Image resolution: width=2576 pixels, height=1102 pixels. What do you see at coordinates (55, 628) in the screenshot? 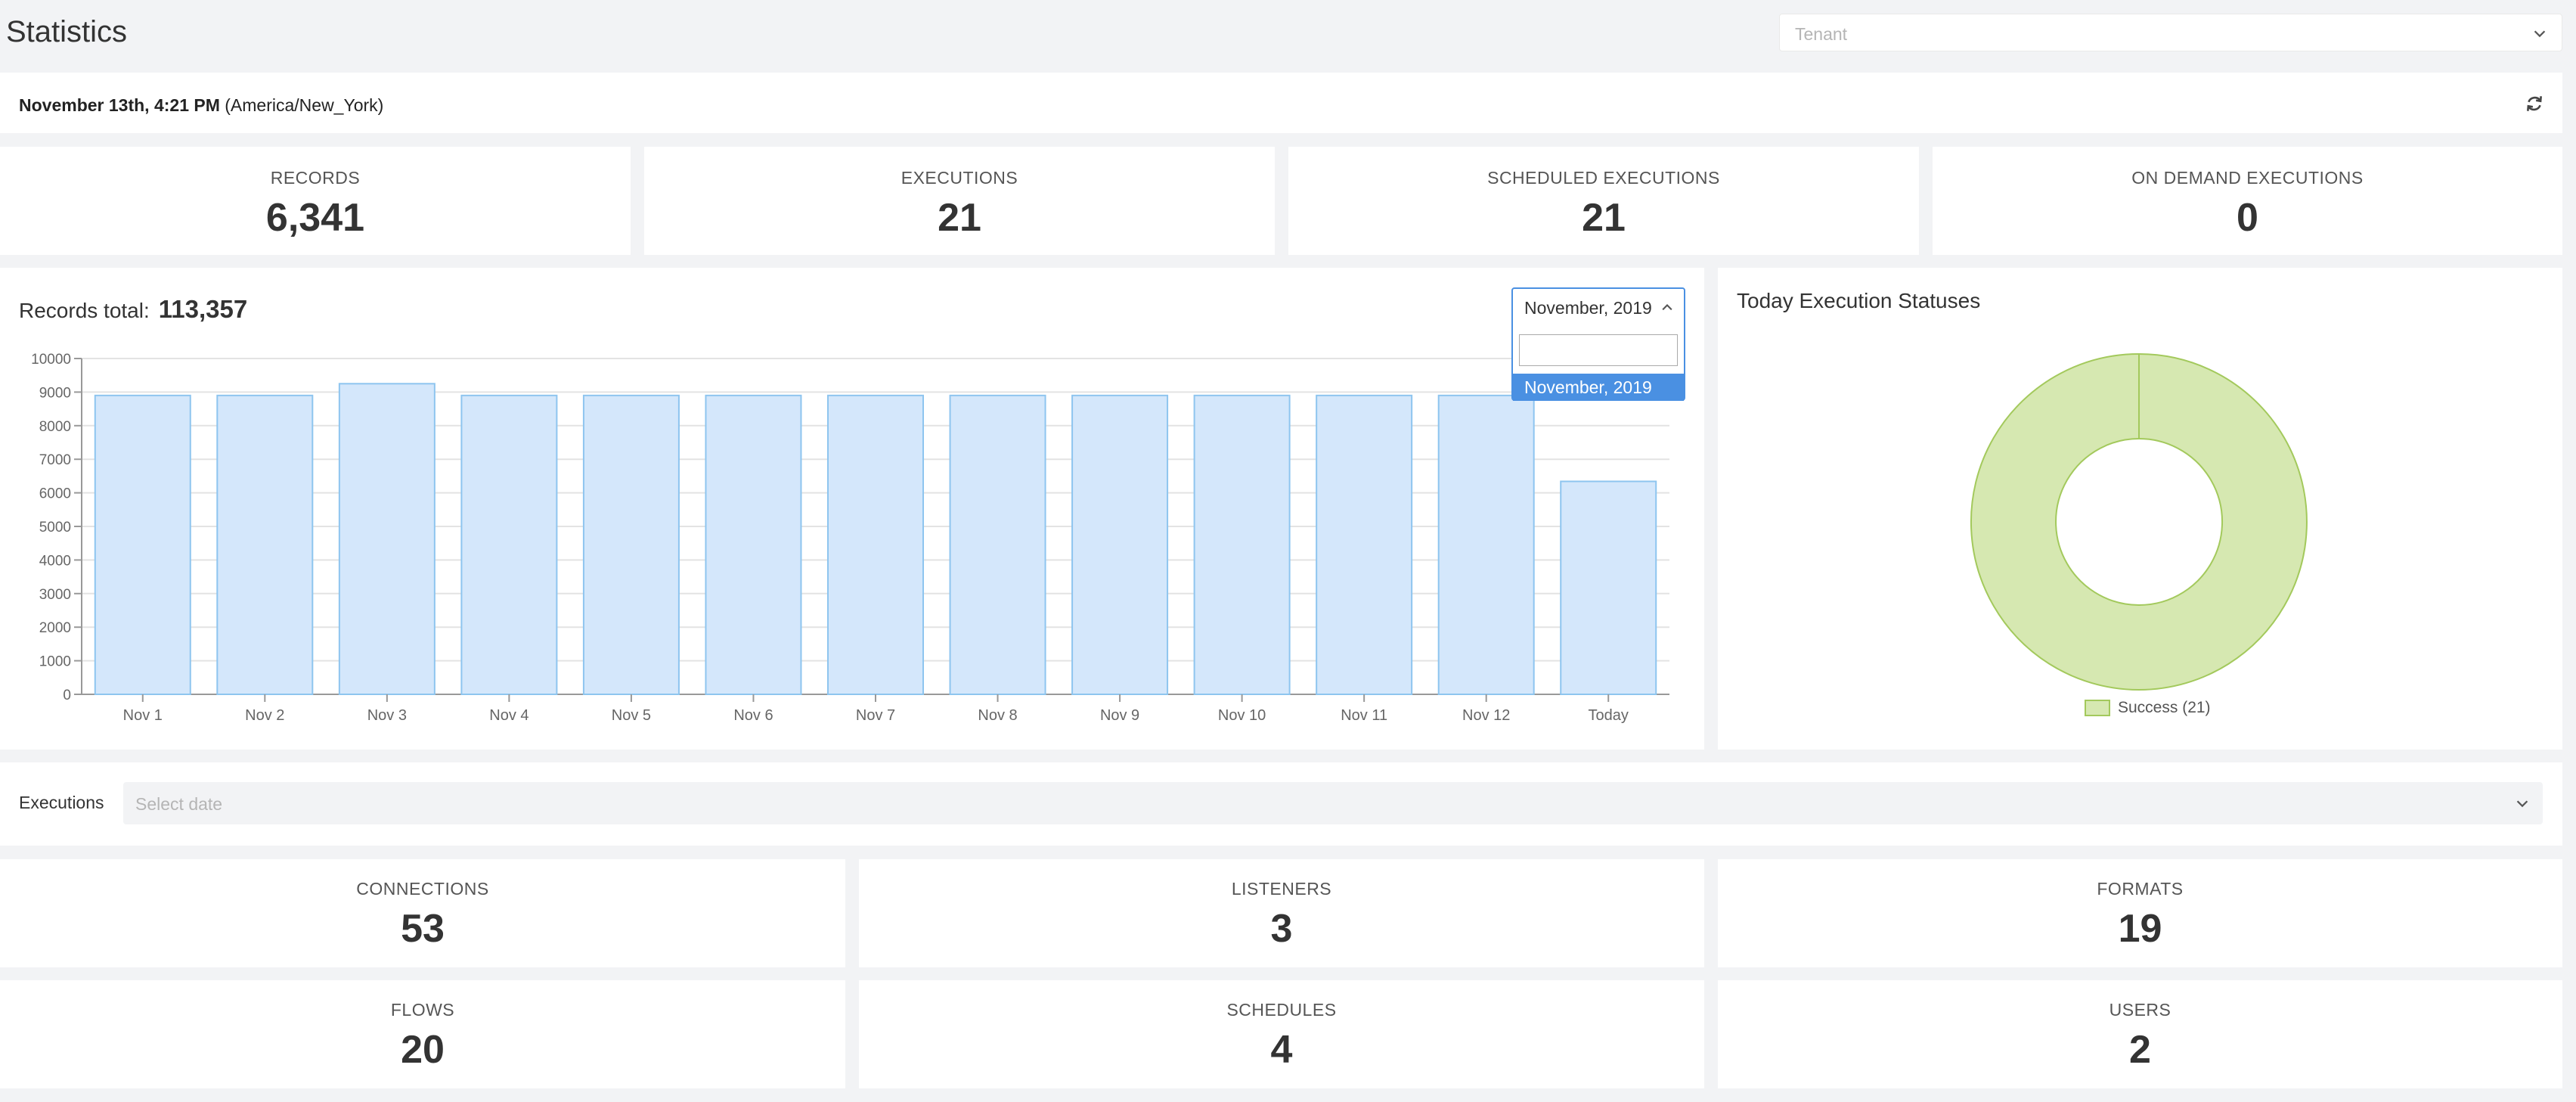
I see `y-tick-label: 2000` at bounding box center [55, 628].